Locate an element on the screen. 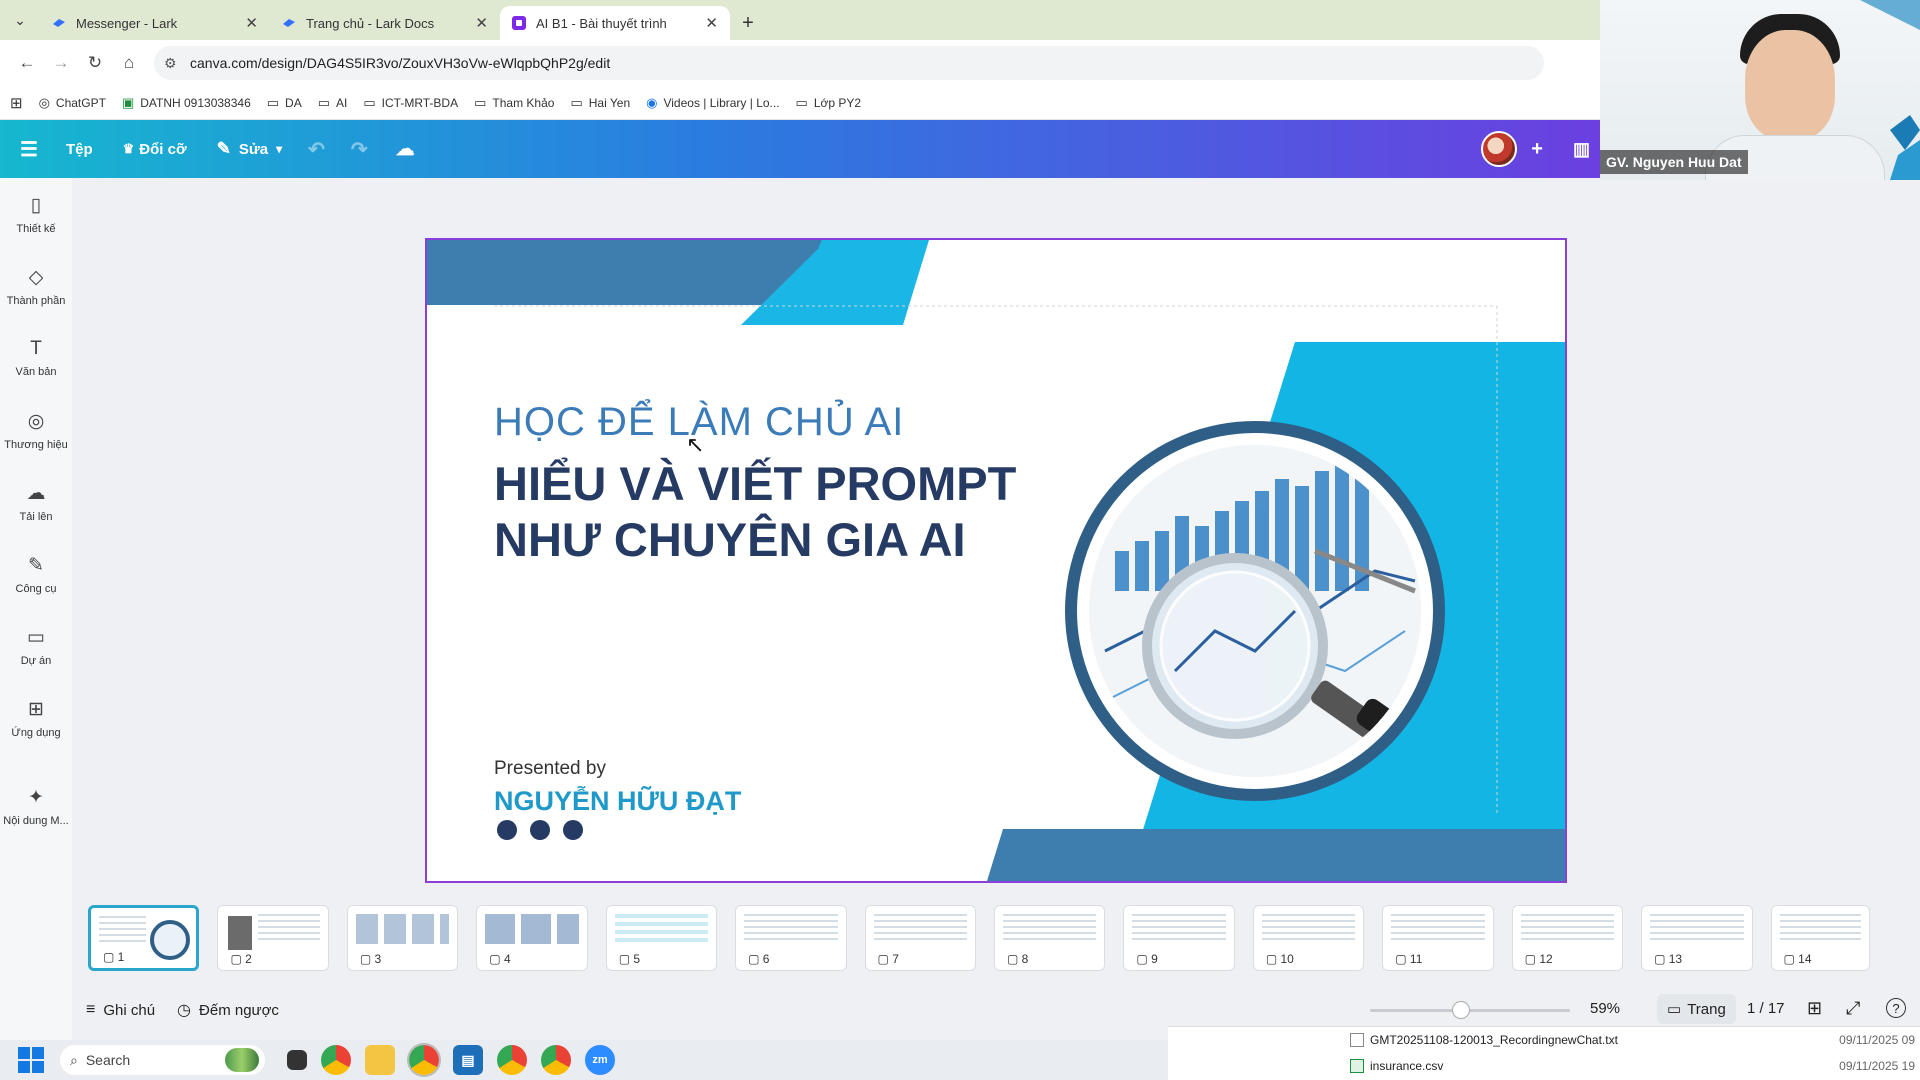  bookmark-item: ▭ Lớp PY2 is located at coordinates (829, 103).